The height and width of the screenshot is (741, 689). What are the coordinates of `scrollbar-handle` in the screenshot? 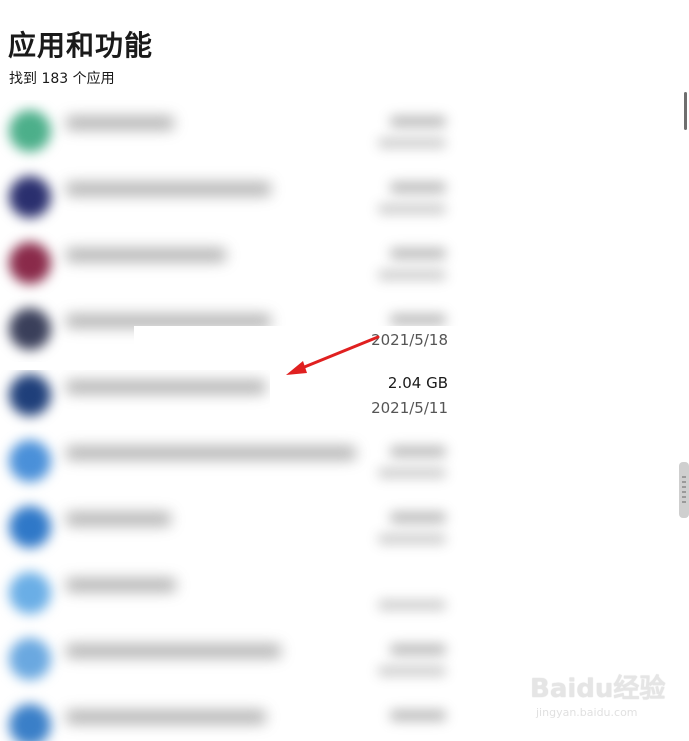 It's located at (684, 490).